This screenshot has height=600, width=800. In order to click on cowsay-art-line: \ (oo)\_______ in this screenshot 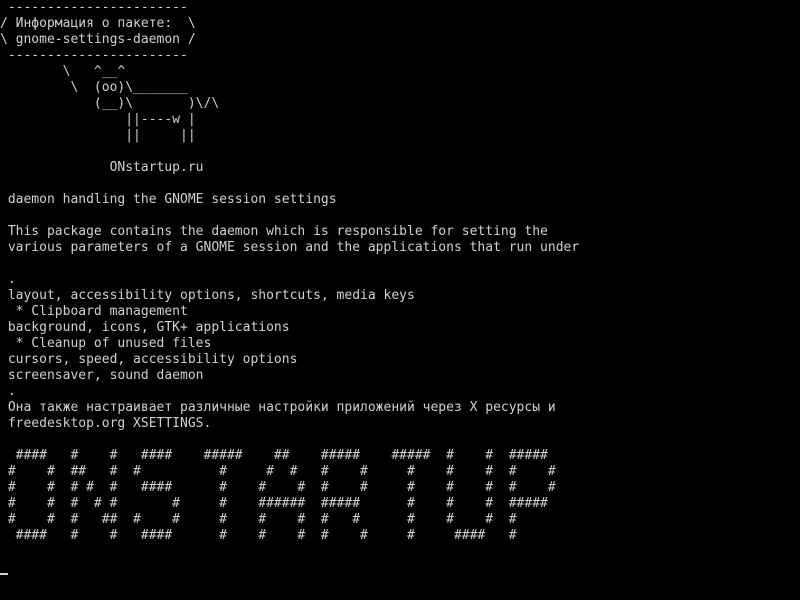, I will do `click(94, 87)`.